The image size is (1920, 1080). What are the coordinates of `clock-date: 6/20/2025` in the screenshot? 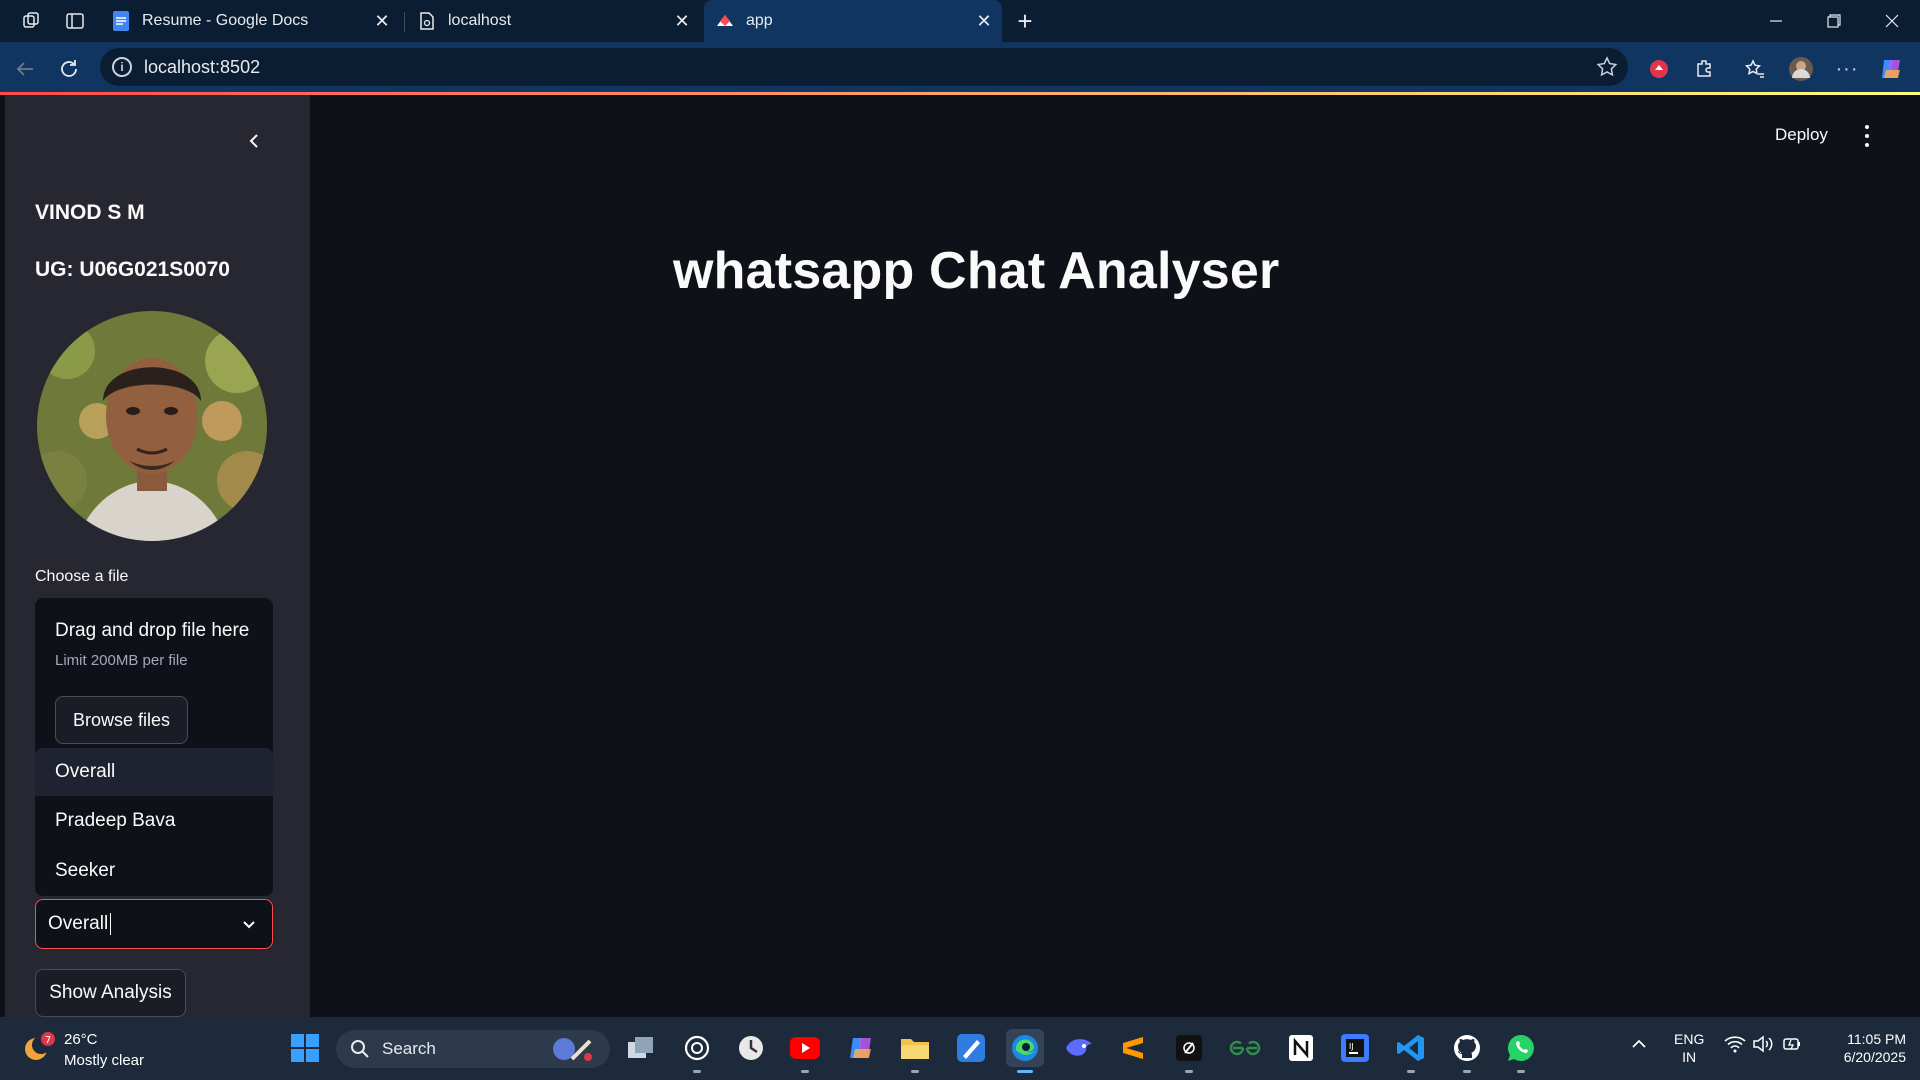 It's located at (1874, 1057).